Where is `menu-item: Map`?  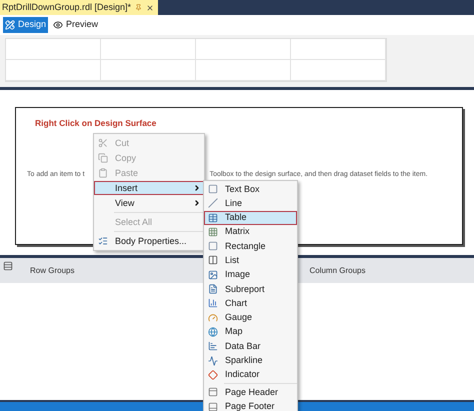 menu-item: Map is located at coordinates (250, 331).